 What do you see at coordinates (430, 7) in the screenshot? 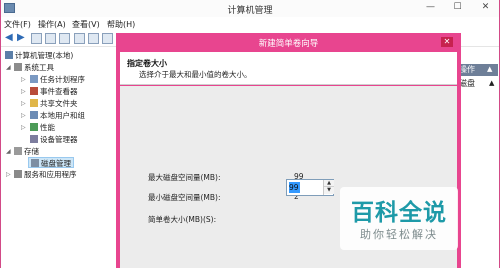
I see `minimize-icon: —` at bounding box center [430, 7].